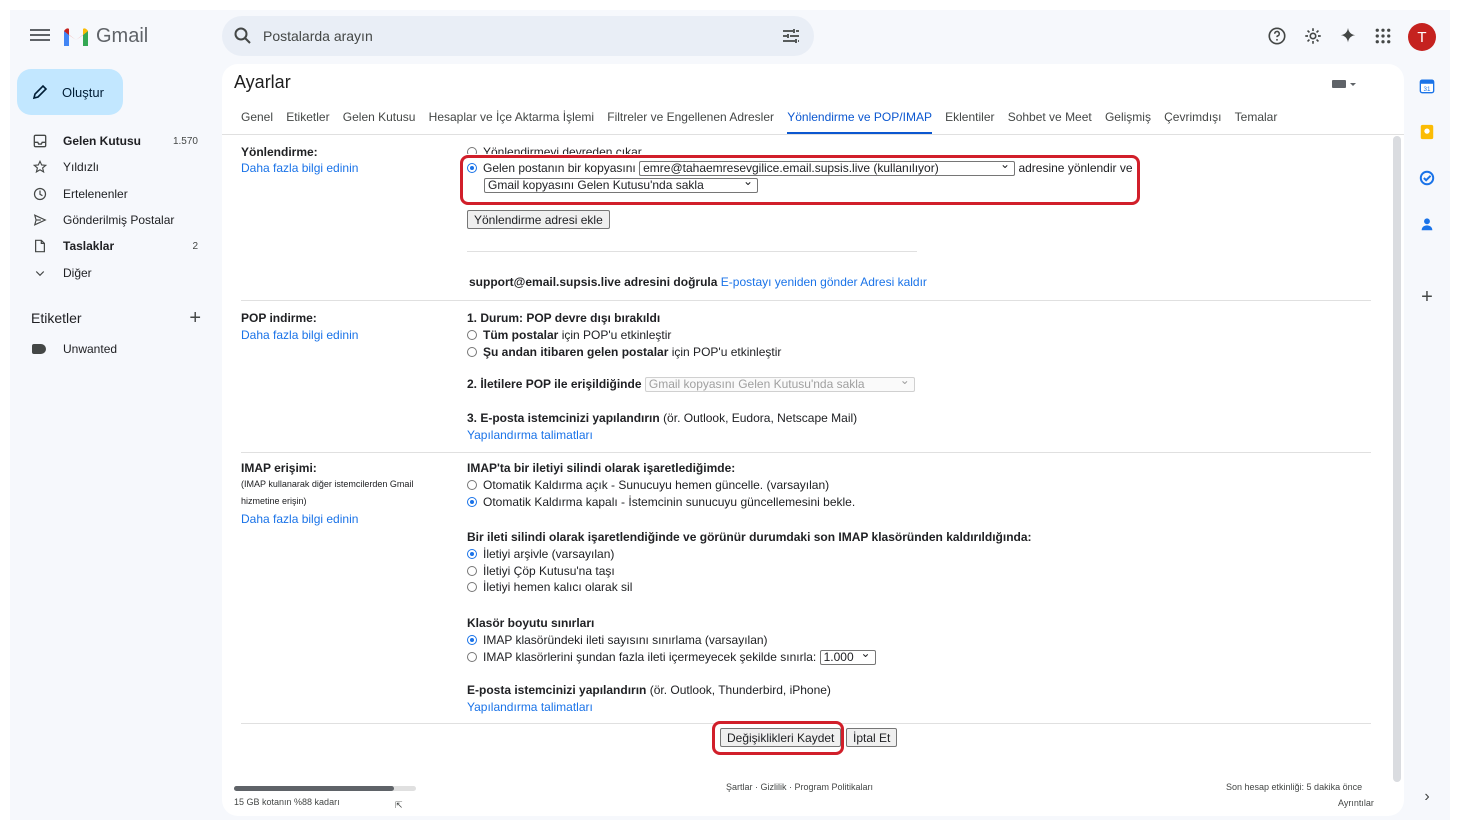 The height and width of the screenshot is (830, 1460). What do you see at coordinates (791, 36) in the screenshot?
I see `search-options-icon` at bounding box center [791, 36].